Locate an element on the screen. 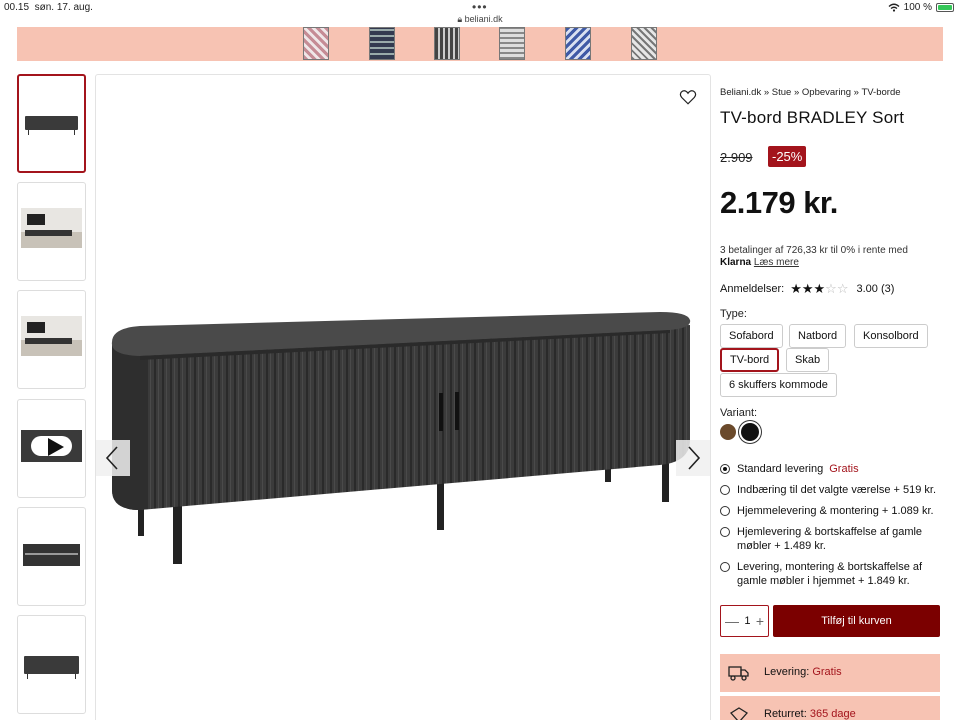  chevron-right-icon is located at coordinates (694, 458).